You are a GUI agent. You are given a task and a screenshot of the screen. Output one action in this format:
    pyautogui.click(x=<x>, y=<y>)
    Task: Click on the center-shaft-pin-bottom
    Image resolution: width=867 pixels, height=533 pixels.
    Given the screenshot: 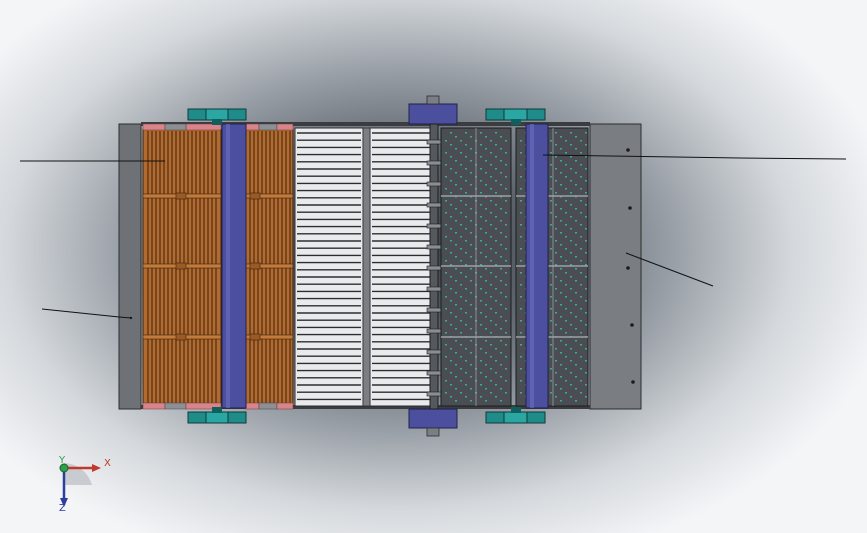 What is the action you would take?
    pyautogui.click(x=433, y=432)
    